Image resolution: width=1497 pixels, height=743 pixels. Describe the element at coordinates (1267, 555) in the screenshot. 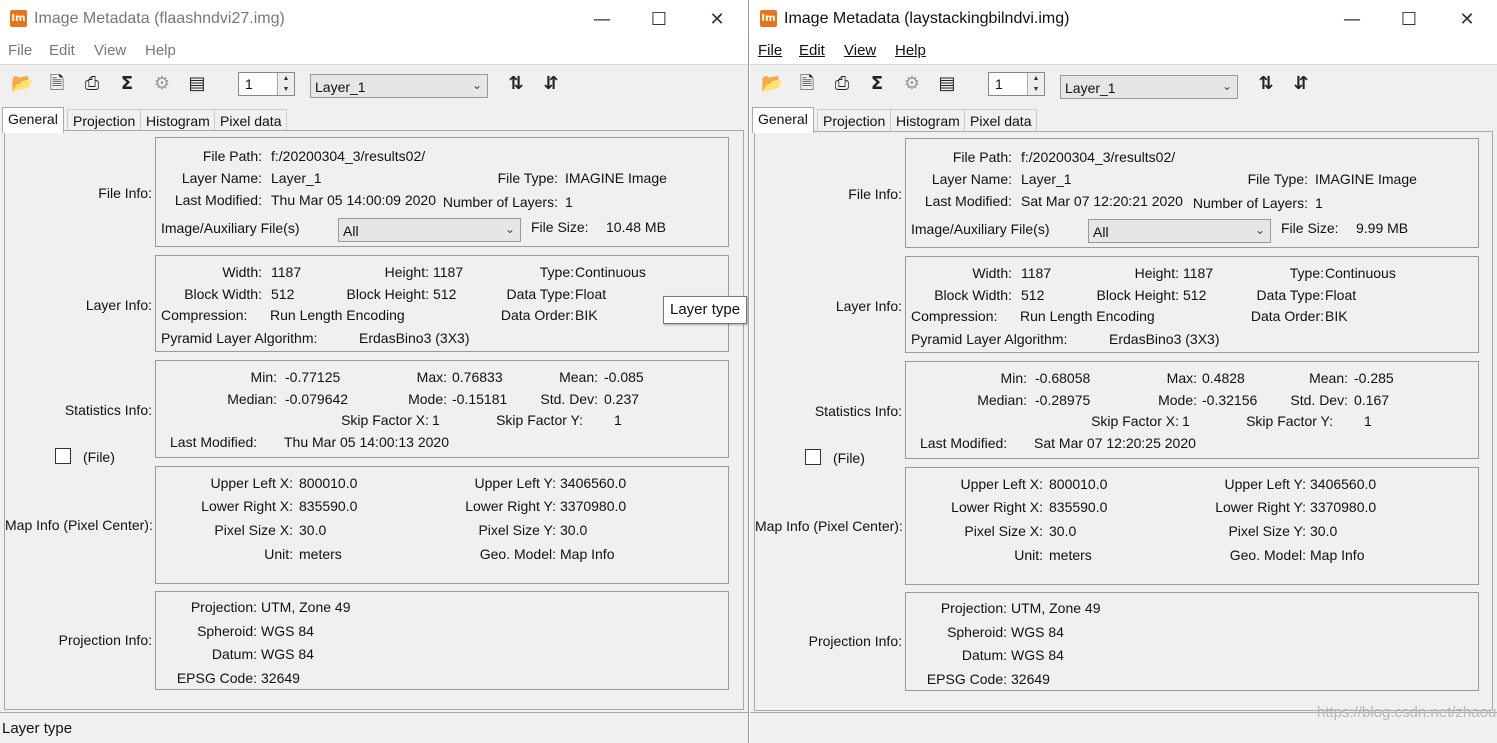

I see `geo-model-label: Geo. Model:` at that location.